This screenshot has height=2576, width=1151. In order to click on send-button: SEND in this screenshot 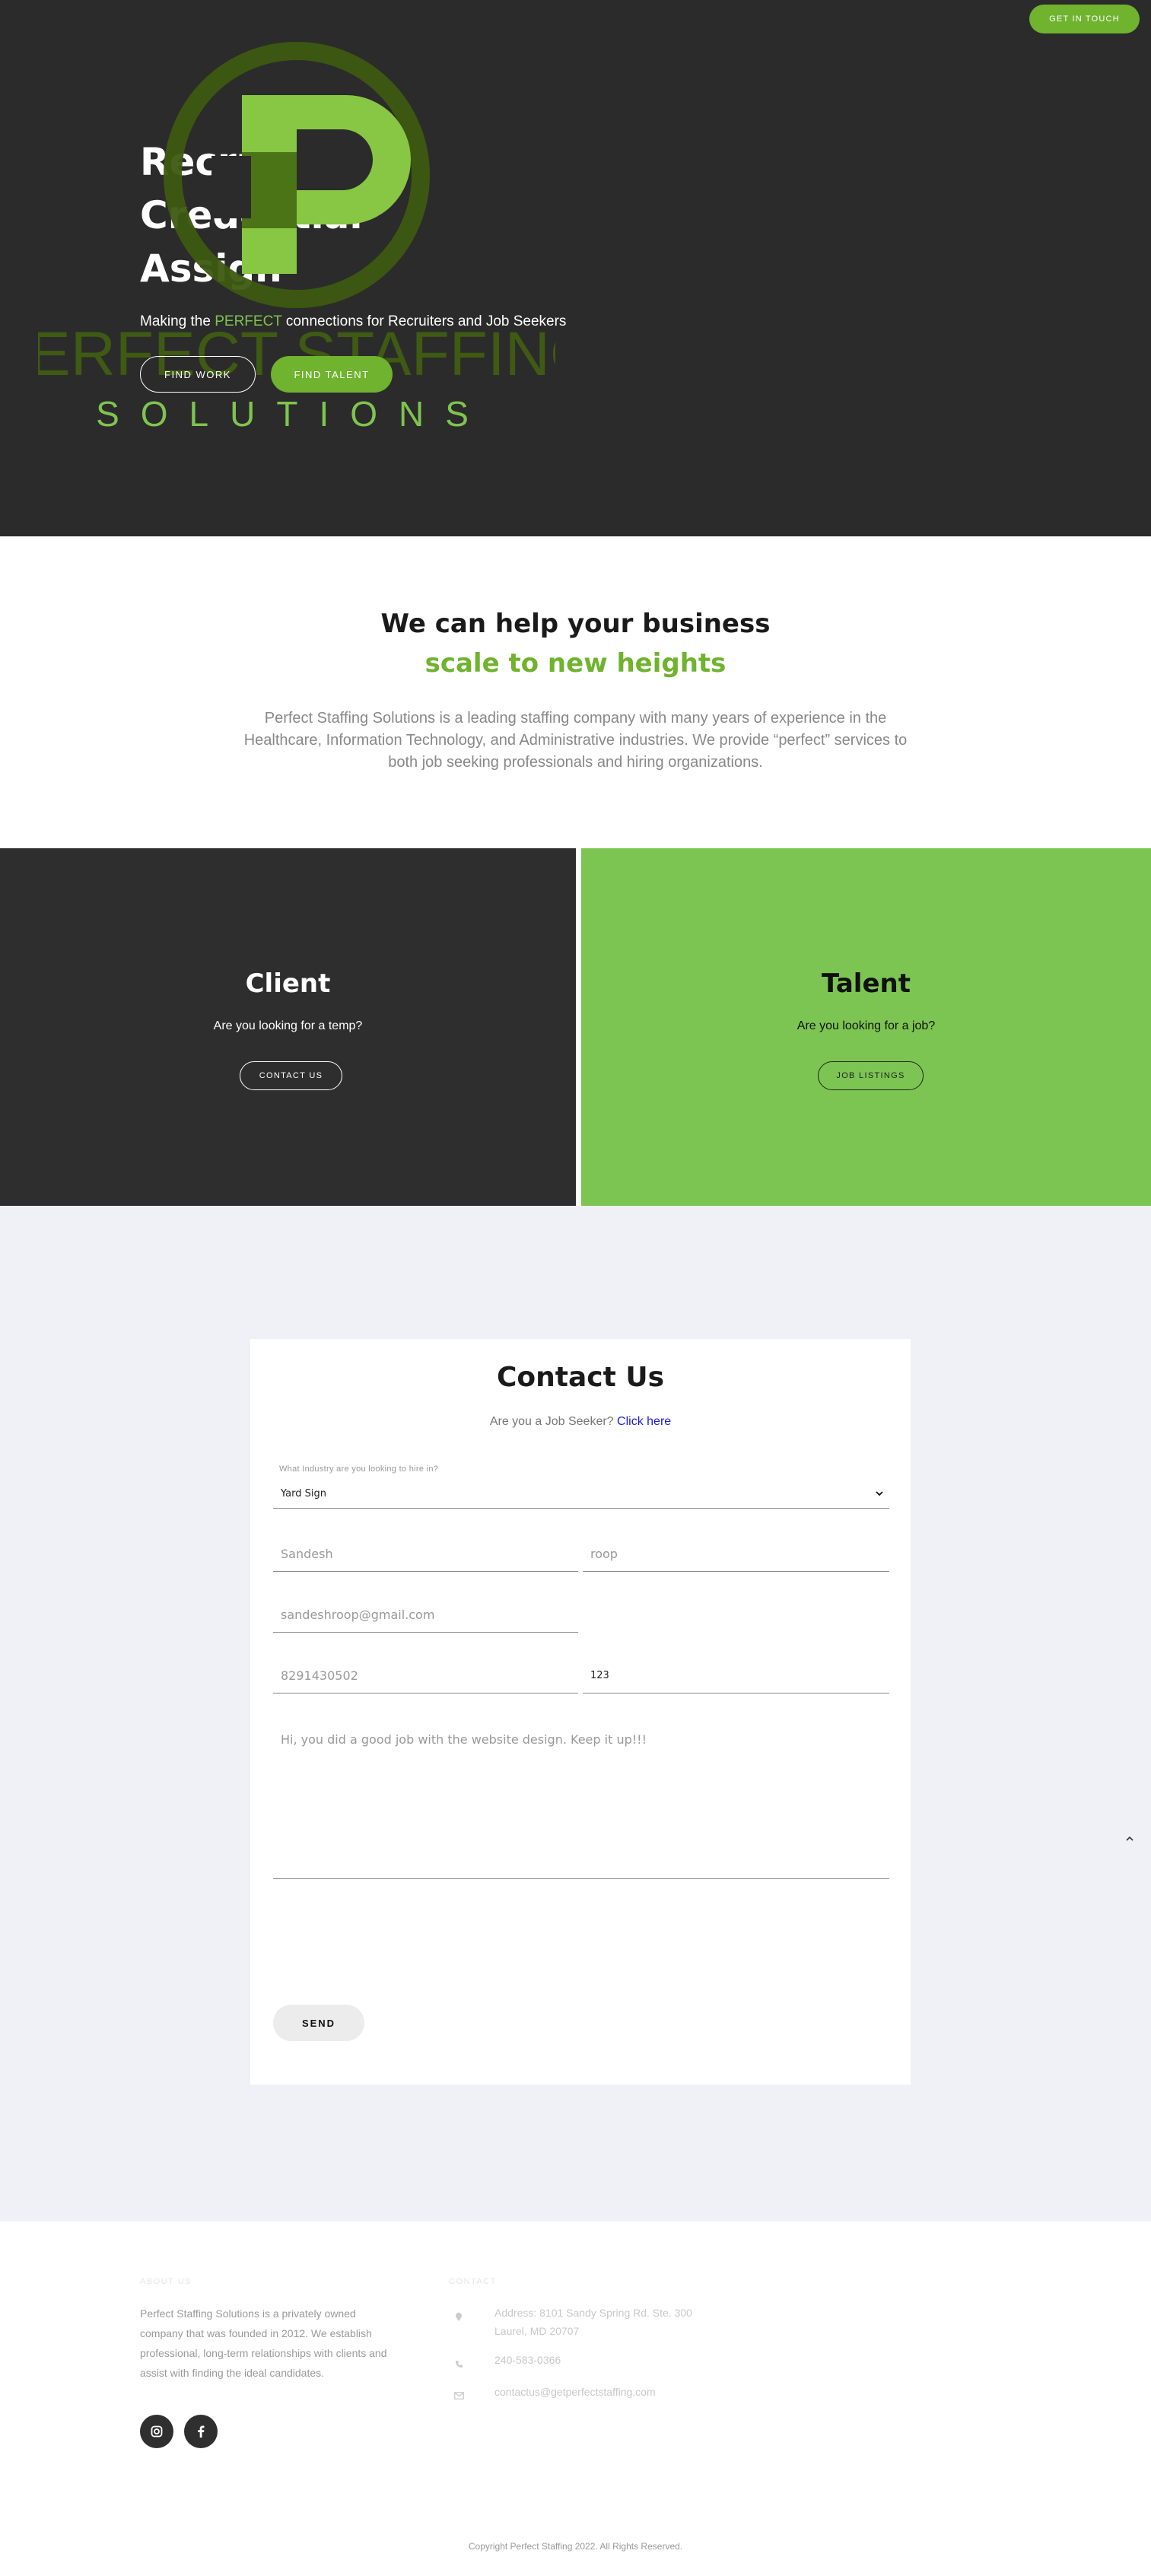, I will do `click(319, 2023)`.